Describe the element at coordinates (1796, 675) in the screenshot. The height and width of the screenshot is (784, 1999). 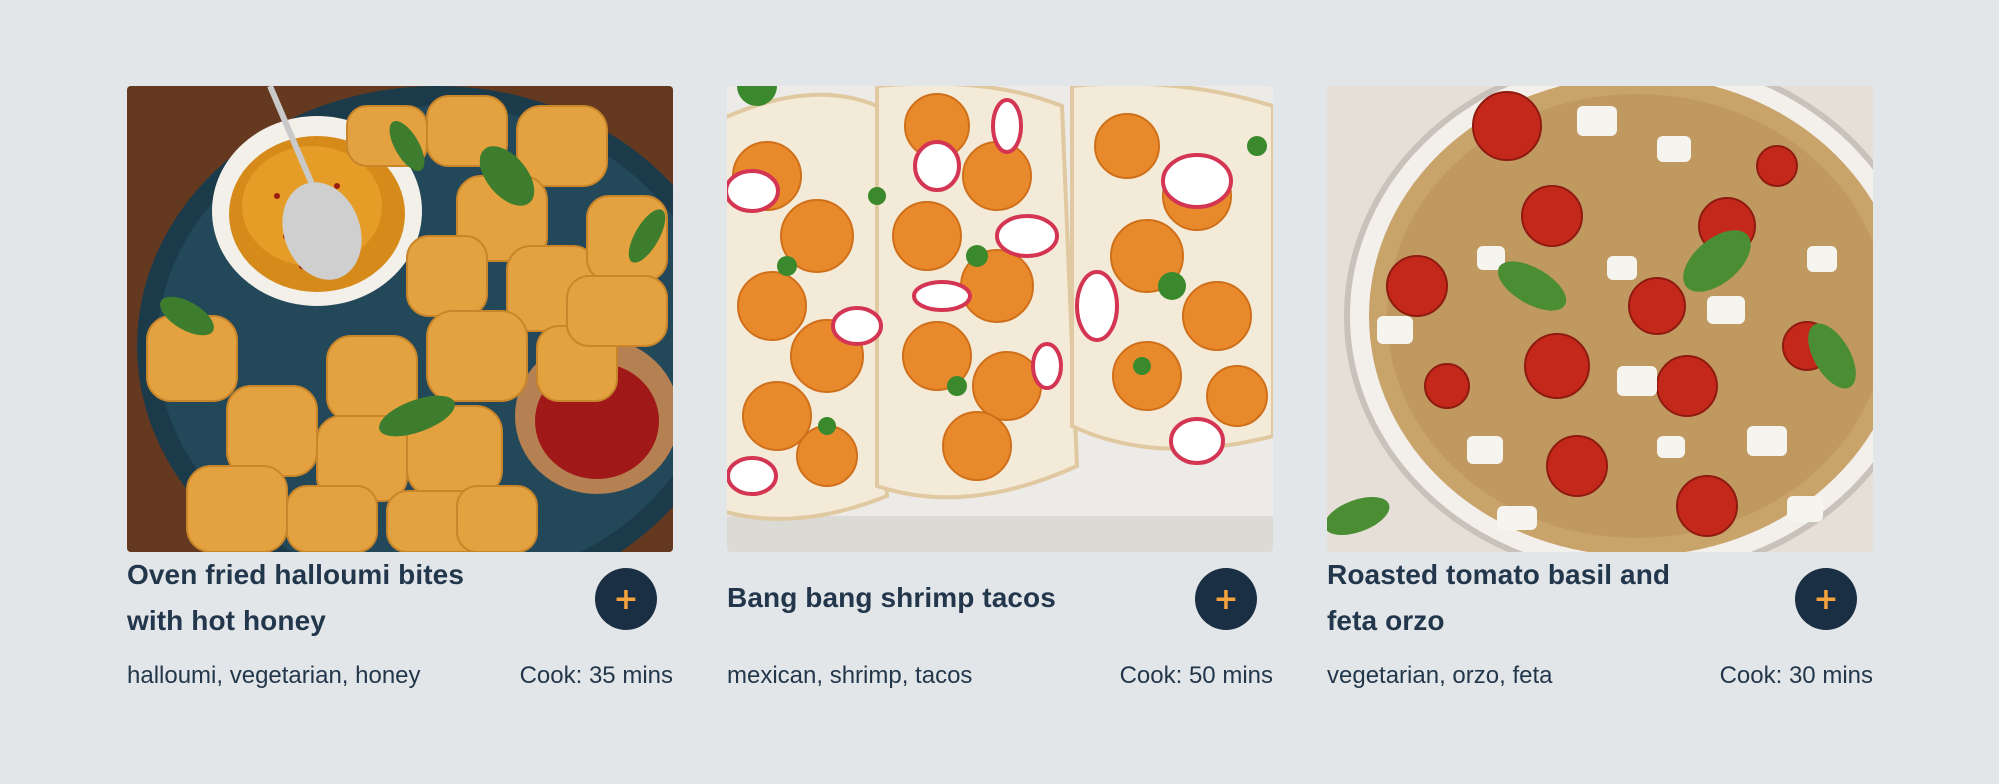
I see `cook-time: Cook: 30 mins` at that location.